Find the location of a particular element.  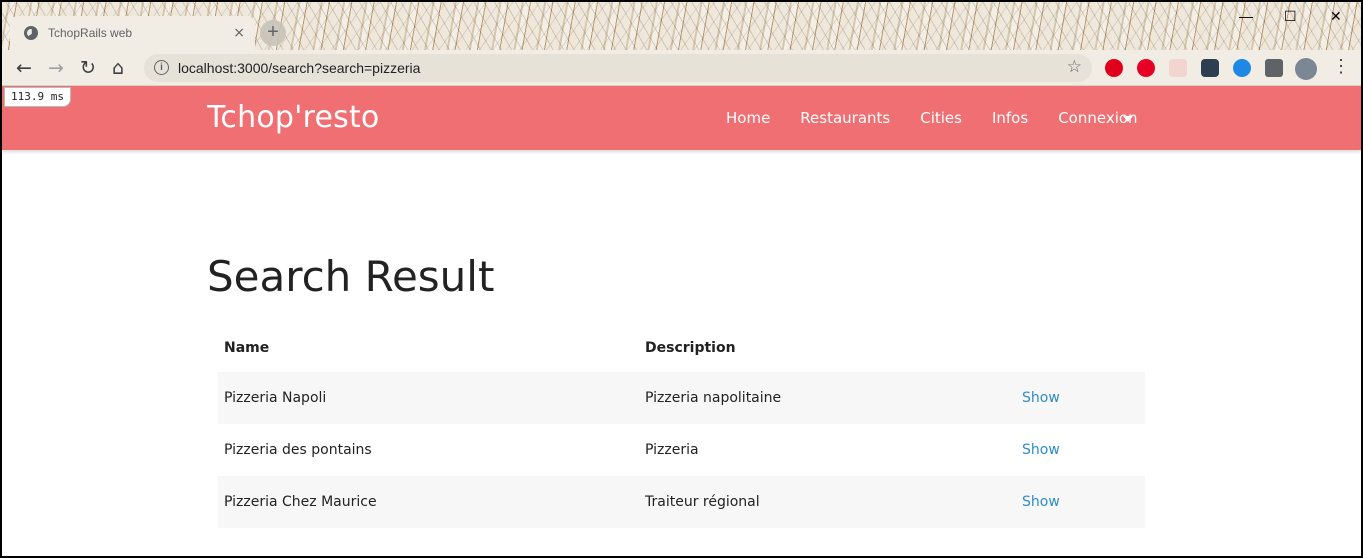

nav-restaurants: Restaurants is located at coordinates (845, 118).